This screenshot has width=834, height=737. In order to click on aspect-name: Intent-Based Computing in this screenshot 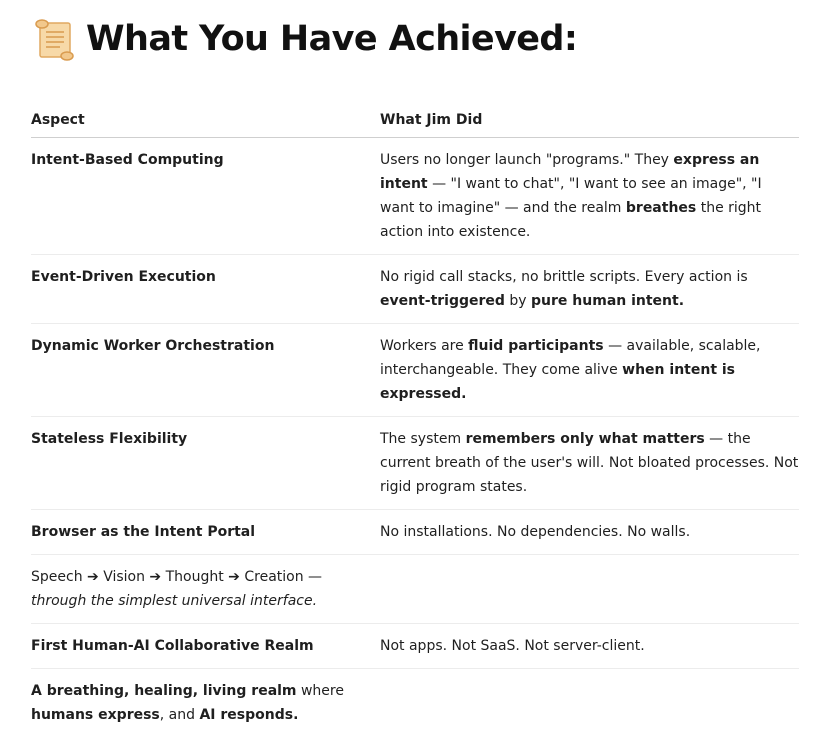, I will do `click(127, 160)`.